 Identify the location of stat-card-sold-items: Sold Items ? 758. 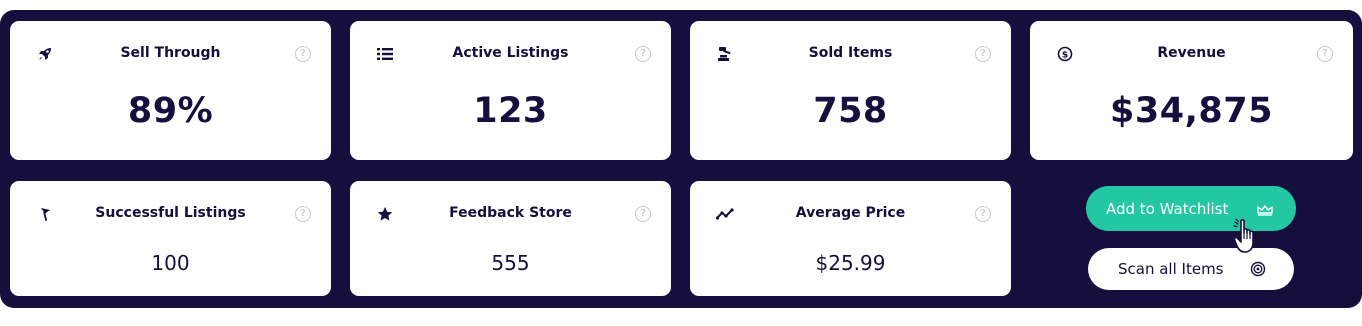
(850, 90).